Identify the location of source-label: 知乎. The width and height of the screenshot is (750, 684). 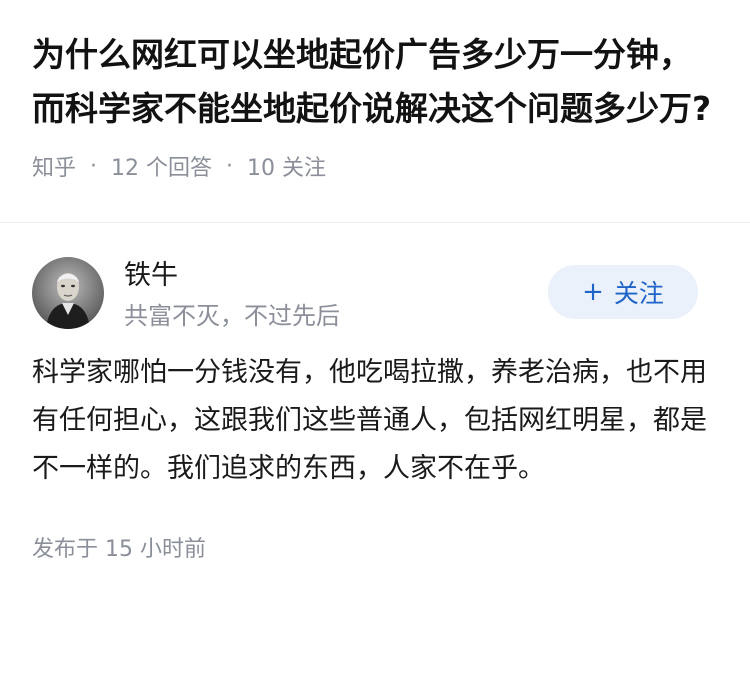
(54, 166).